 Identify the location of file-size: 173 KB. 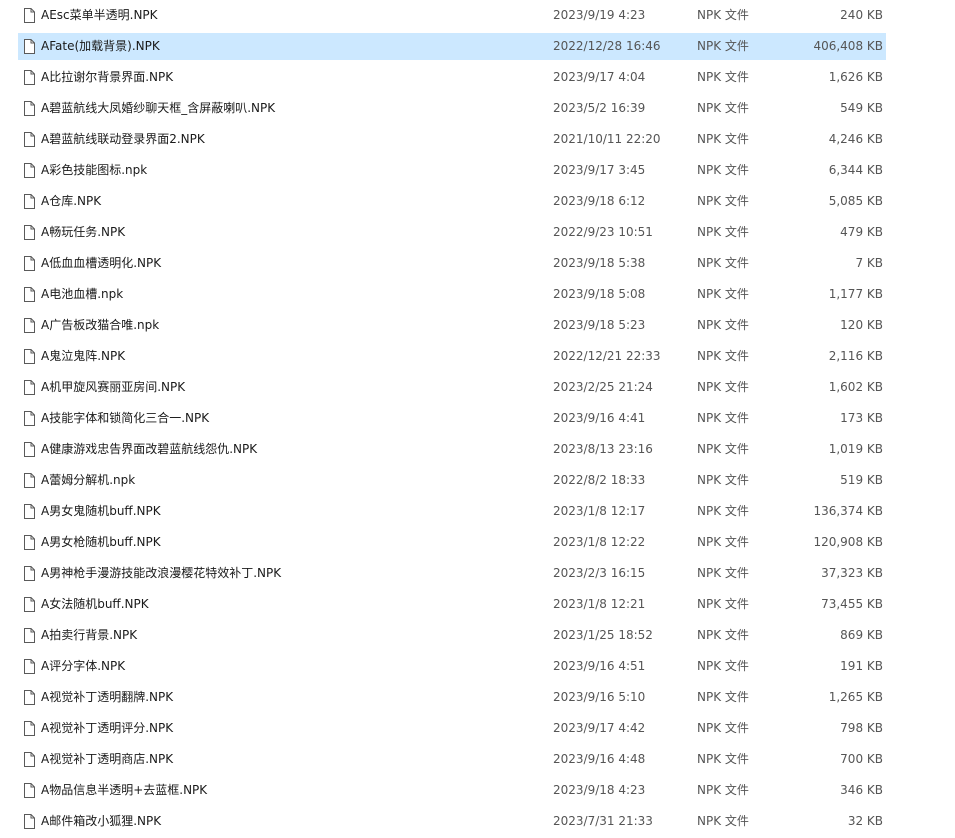
(861, 418).